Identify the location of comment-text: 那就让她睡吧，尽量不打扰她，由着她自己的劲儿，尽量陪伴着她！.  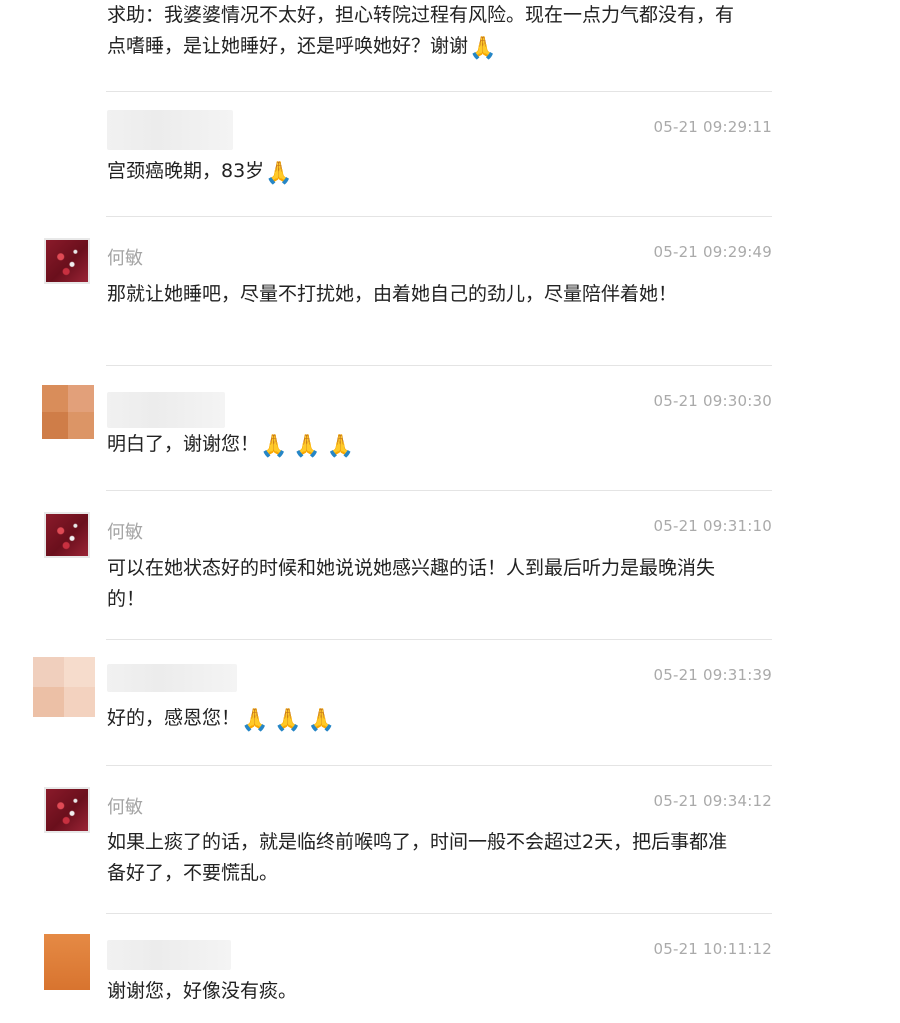
(392, 294).